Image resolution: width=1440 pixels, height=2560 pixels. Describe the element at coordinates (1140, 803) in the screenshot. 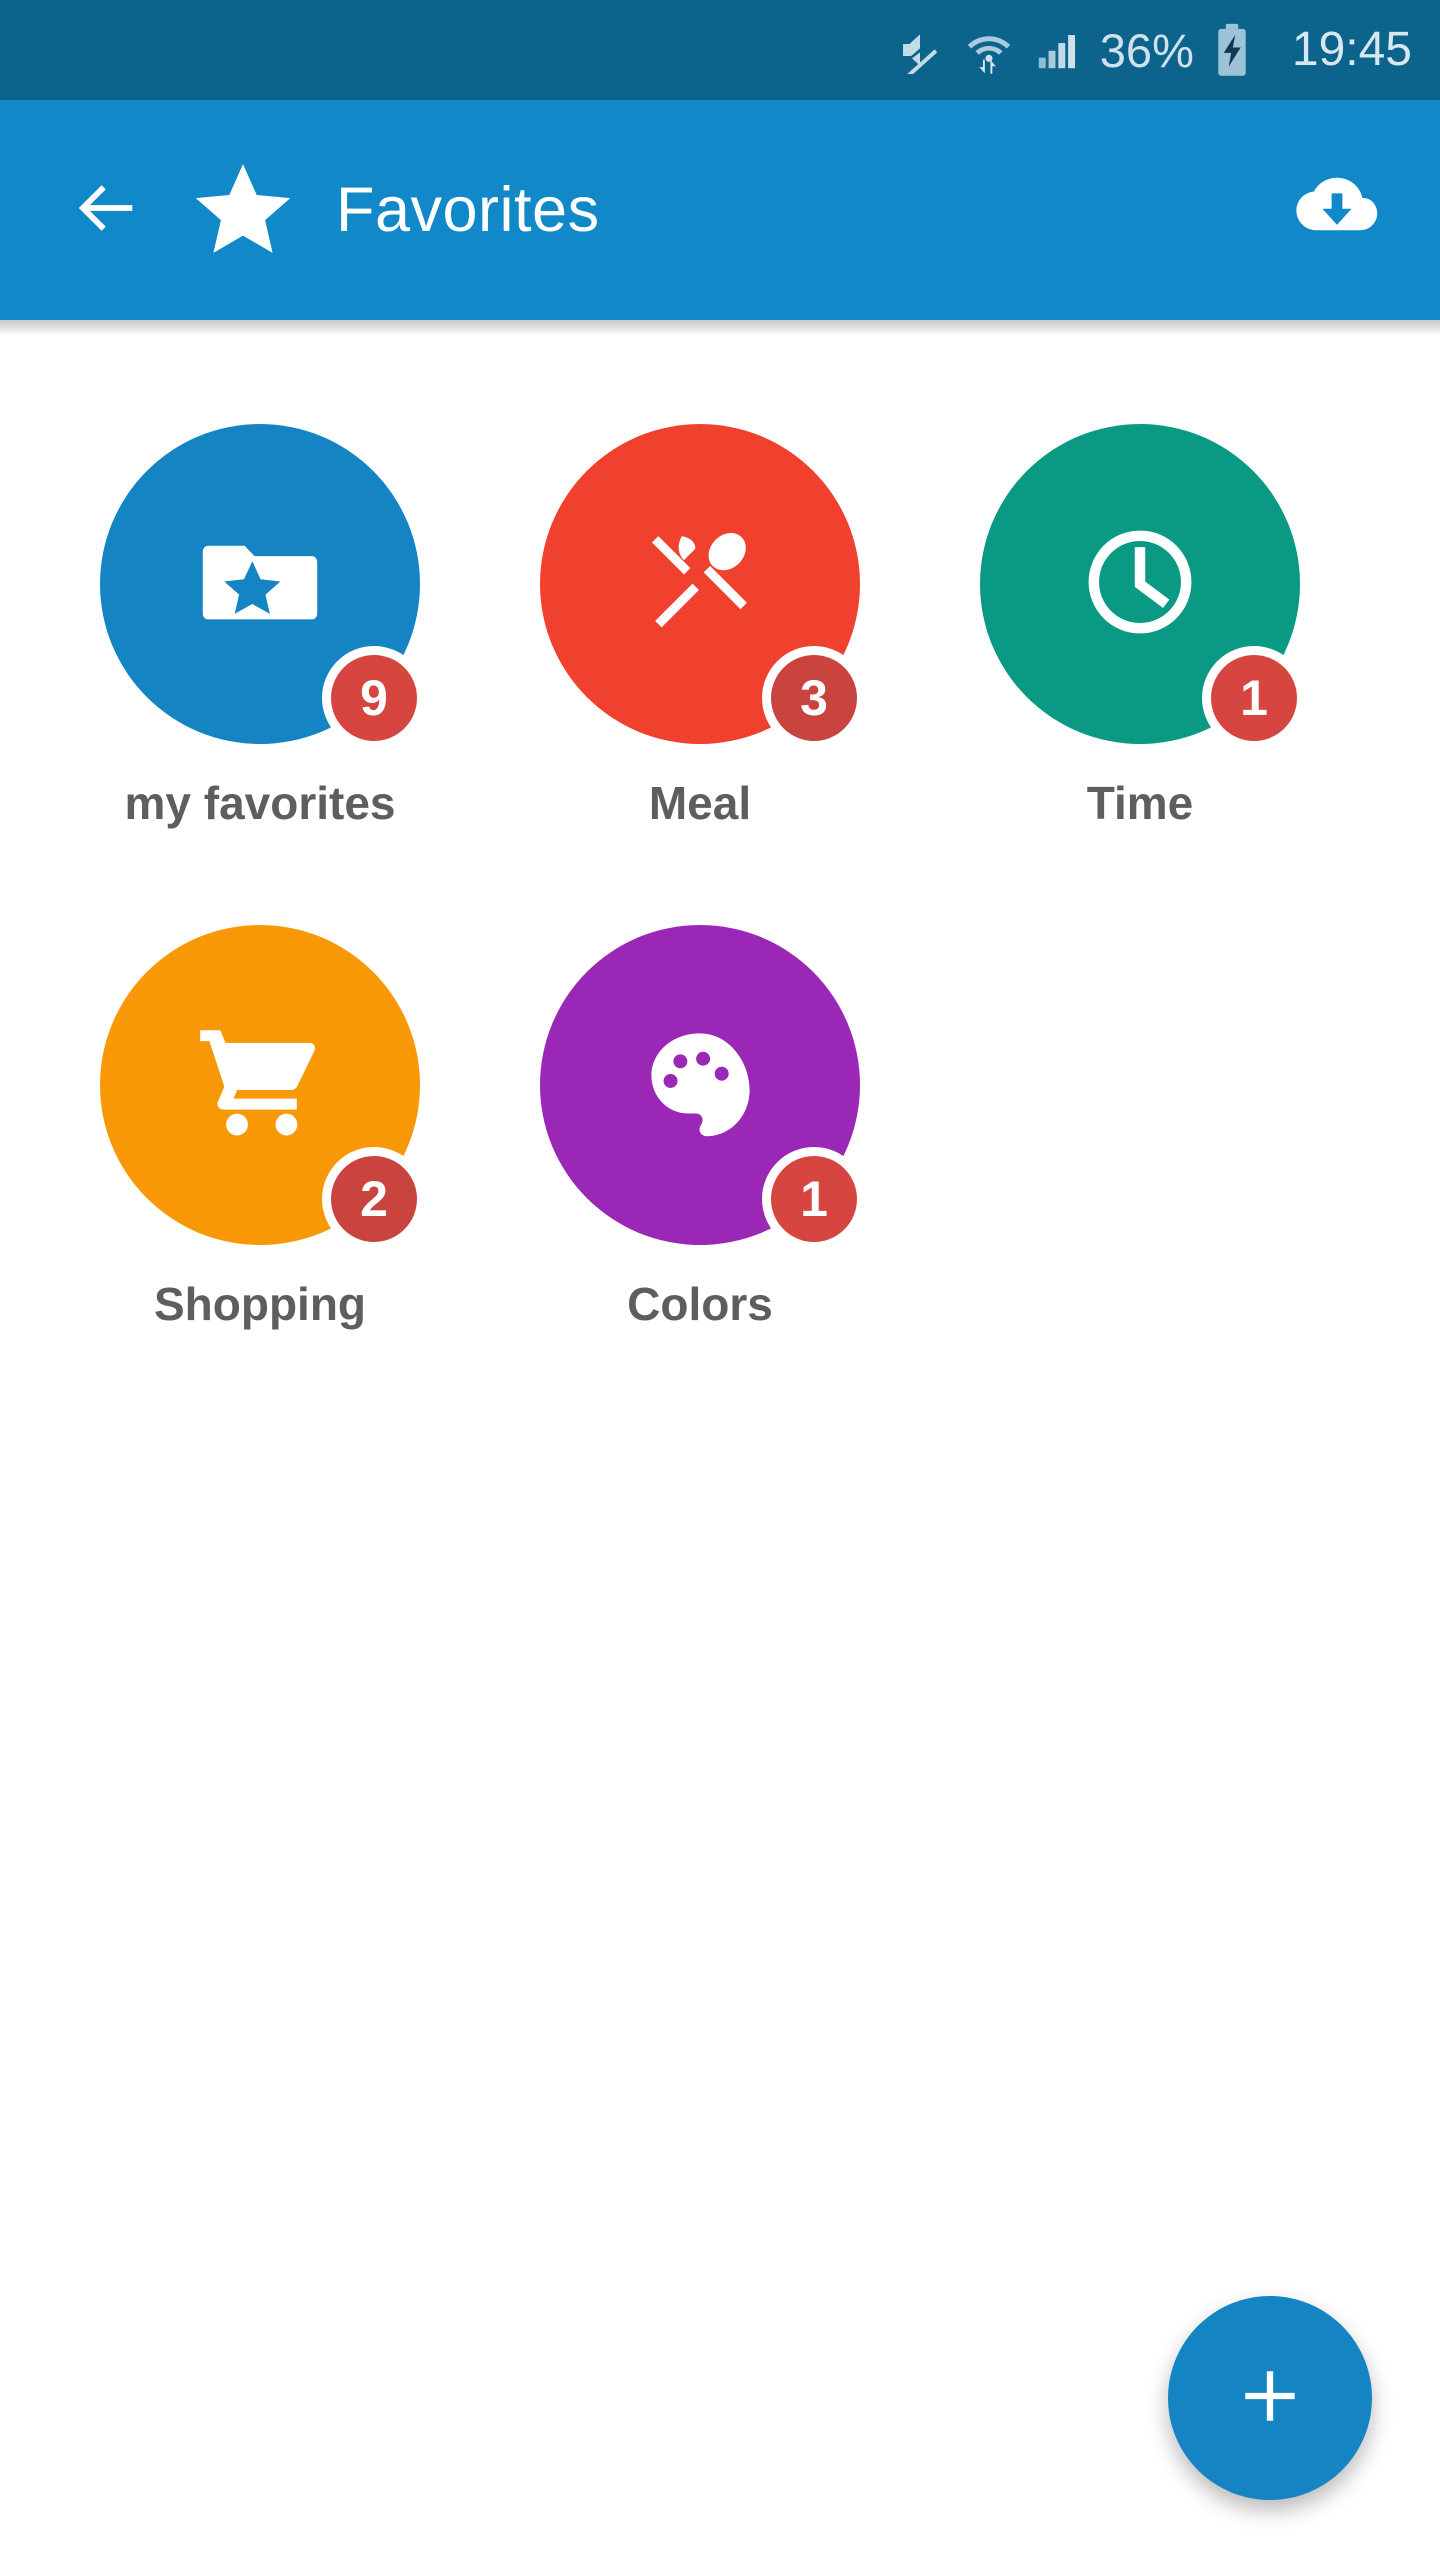

I see `grid-item-label: Time` at that location.